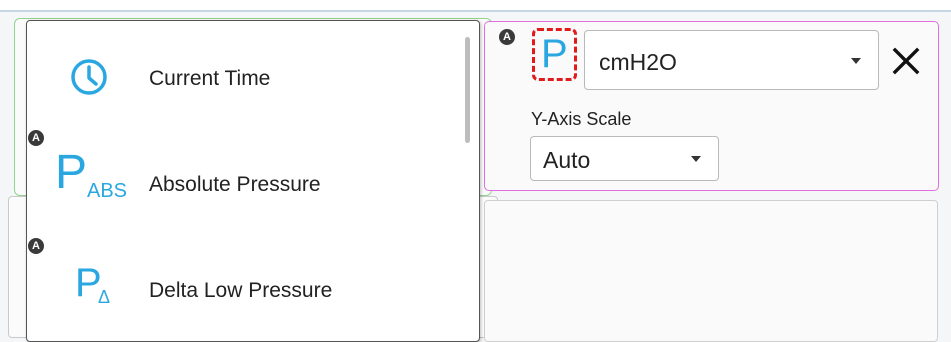  What do you see at coordinates (242, 270) in the screenshot?
I see `list-item-delta-low-pressure: A P Δ Delta Low Pressure` at bounding box center [242, 270].